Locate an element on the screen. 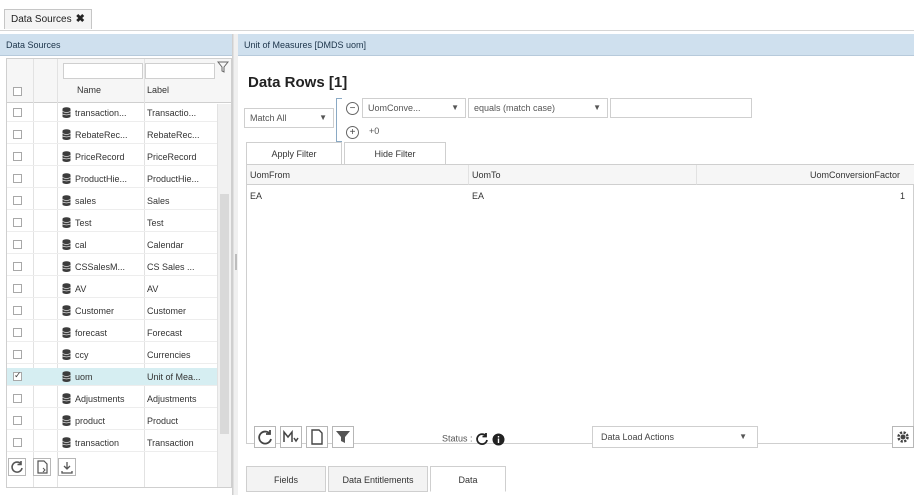  settings-button is located at coordinates (903, 437).